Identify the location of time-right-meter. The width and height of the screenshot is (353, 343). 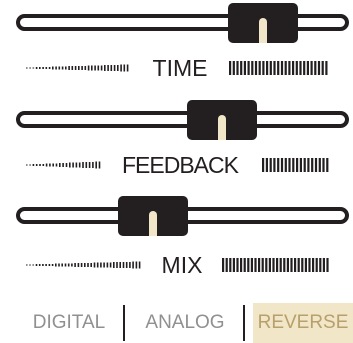
(279, 68).